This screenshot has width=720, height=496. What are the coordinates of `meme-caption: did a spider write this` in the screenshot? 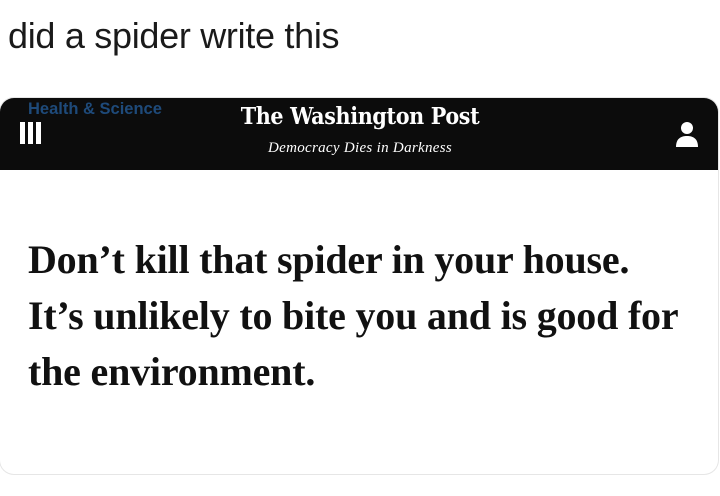 It's located at (174, 35).